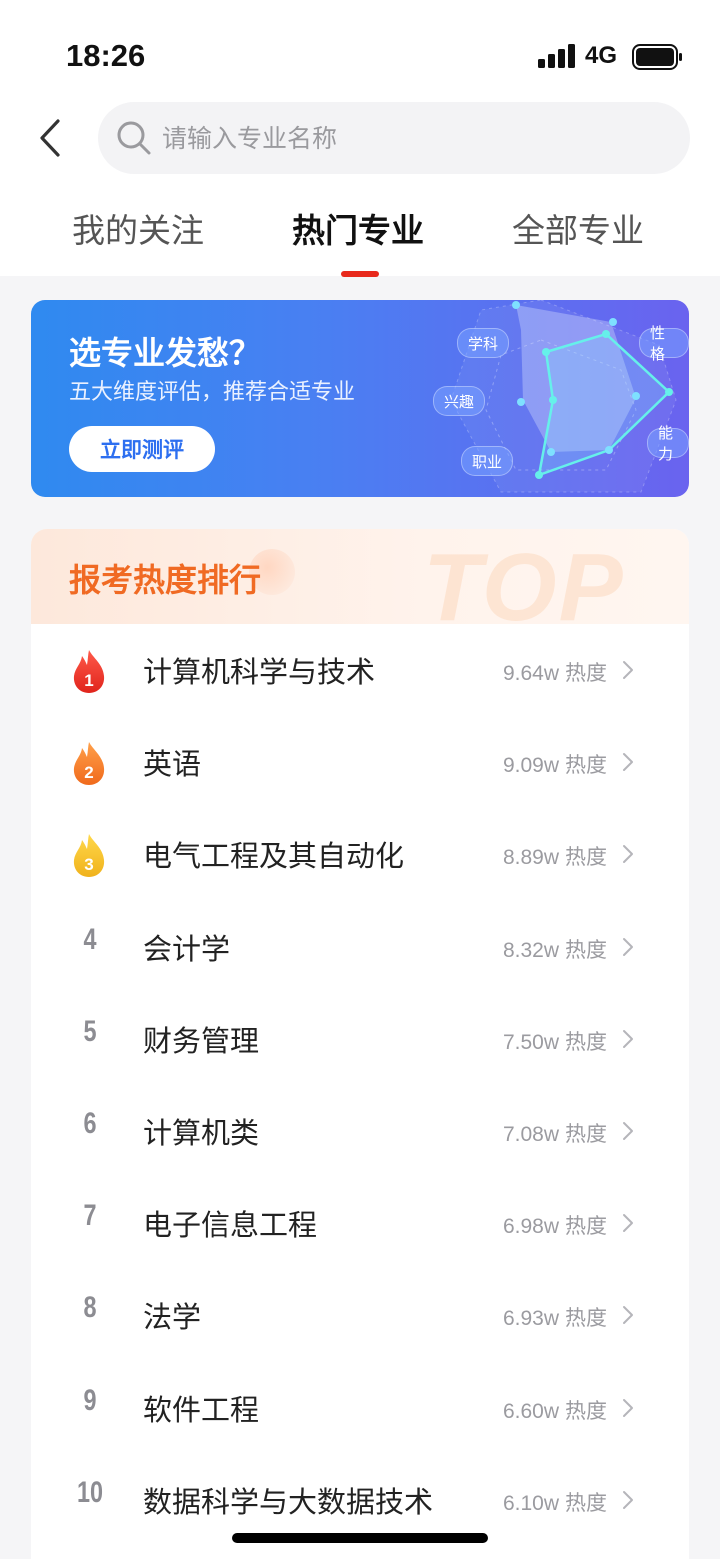 This screenshot has height=1559, width=720. Describe the element at coordinates (360, 1223) in the screenshot. I see `ranking-row: 7 电子信息工程 6.98w 热度` at that location.